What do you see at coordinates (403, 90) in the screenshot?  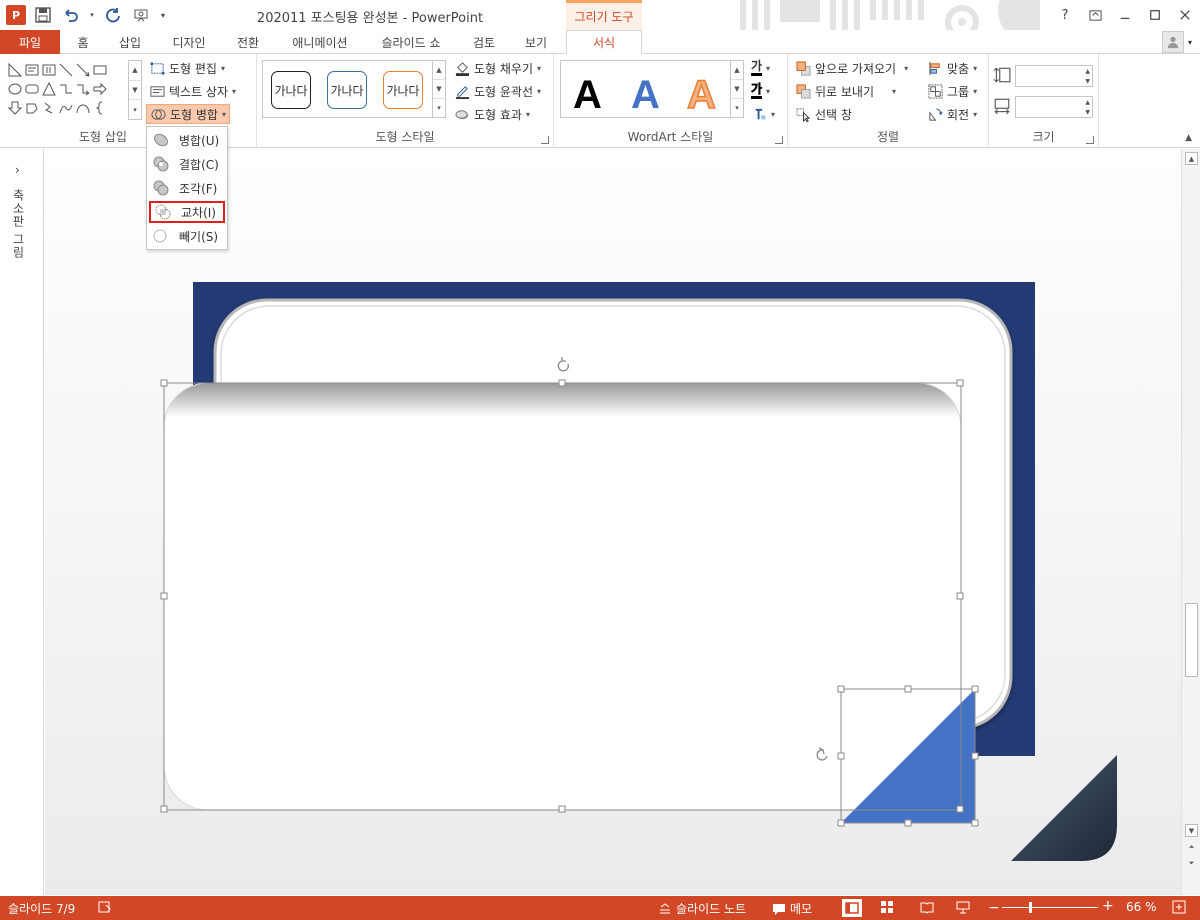 I see `shape-style-orange: 가나다` at bounding box center [403, 90].